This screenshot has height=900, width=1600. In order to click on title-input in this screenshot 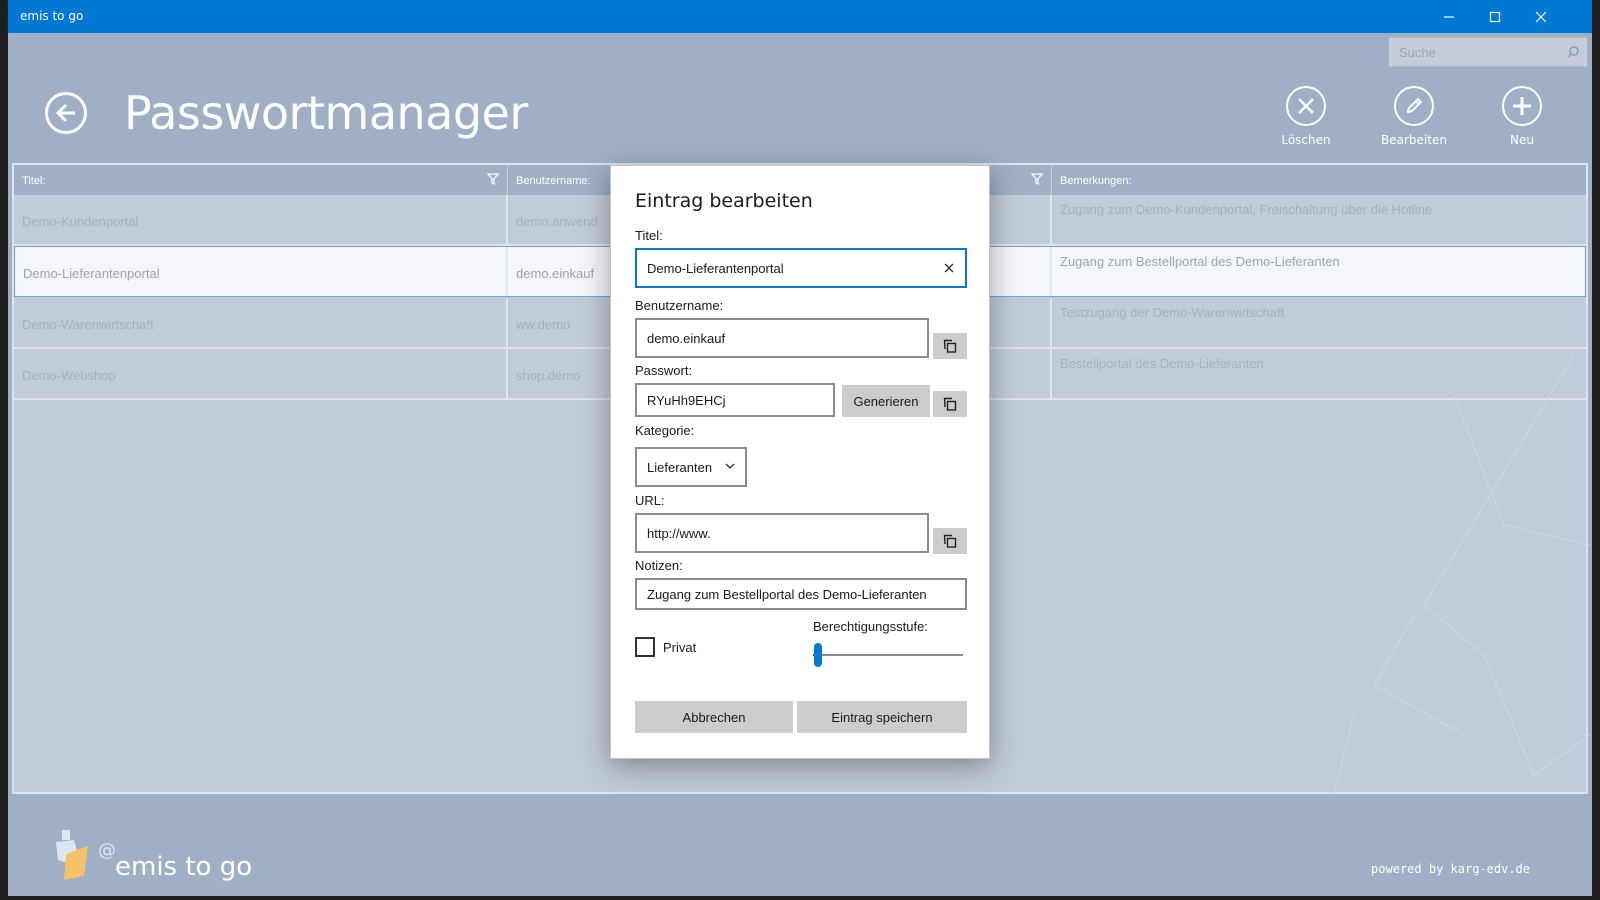, I will do `click(801, 268)`.